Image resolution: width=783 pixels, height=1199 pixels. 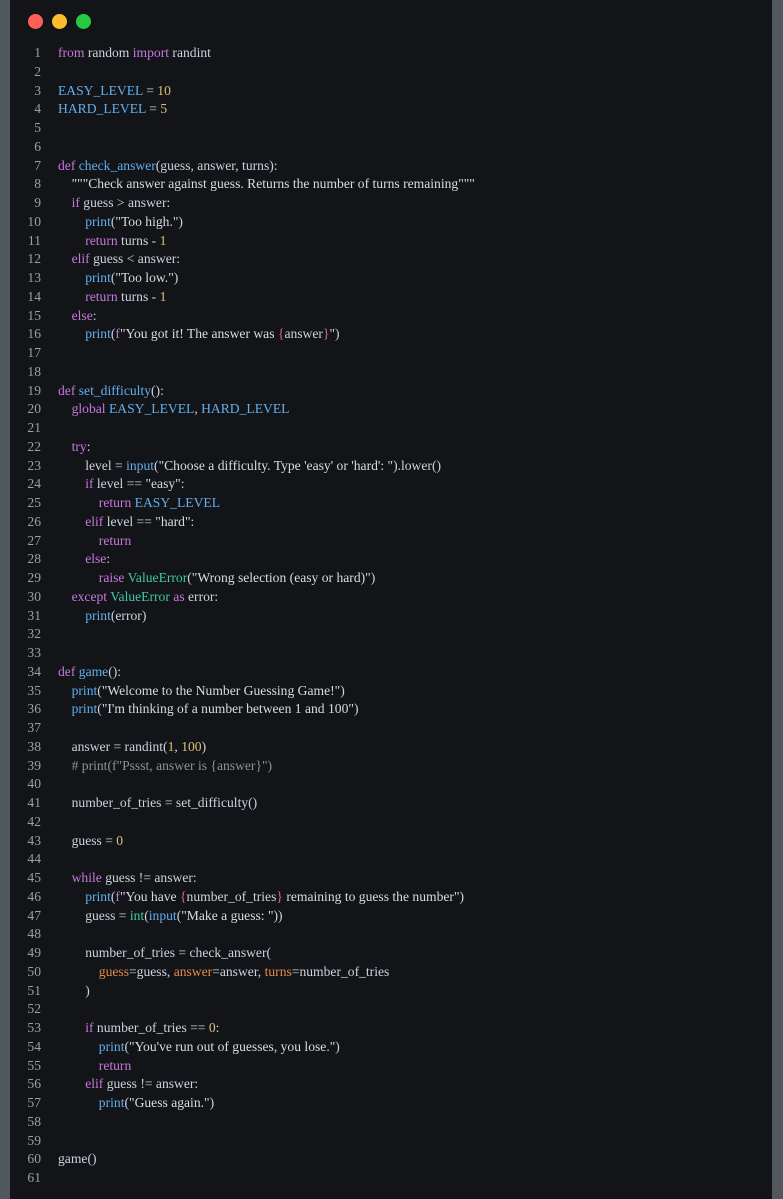 I want to click on line-number: 29, so click(x=34, y=577).